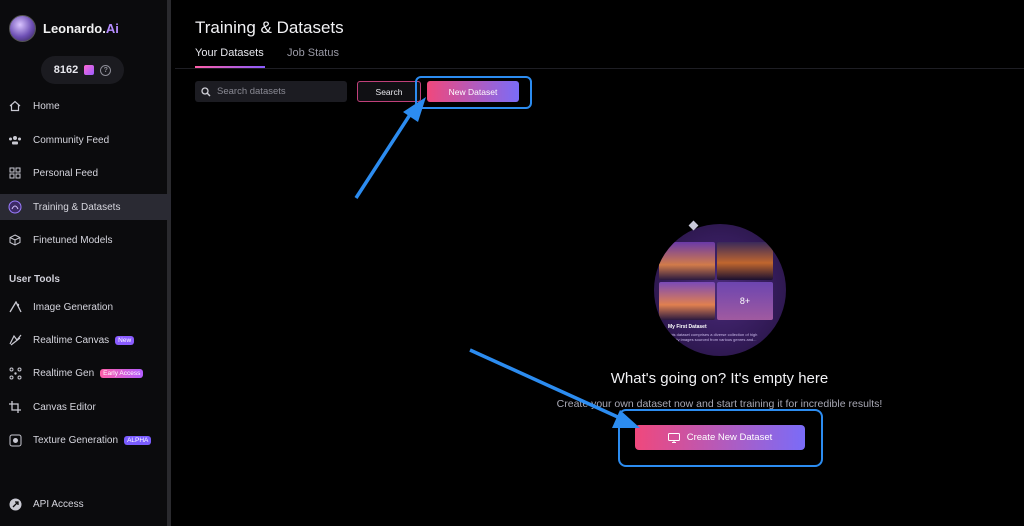  What do you see at coordinates (206, 91) in the screenshot?
I see `search-icon` at bounding box center [206, 91].